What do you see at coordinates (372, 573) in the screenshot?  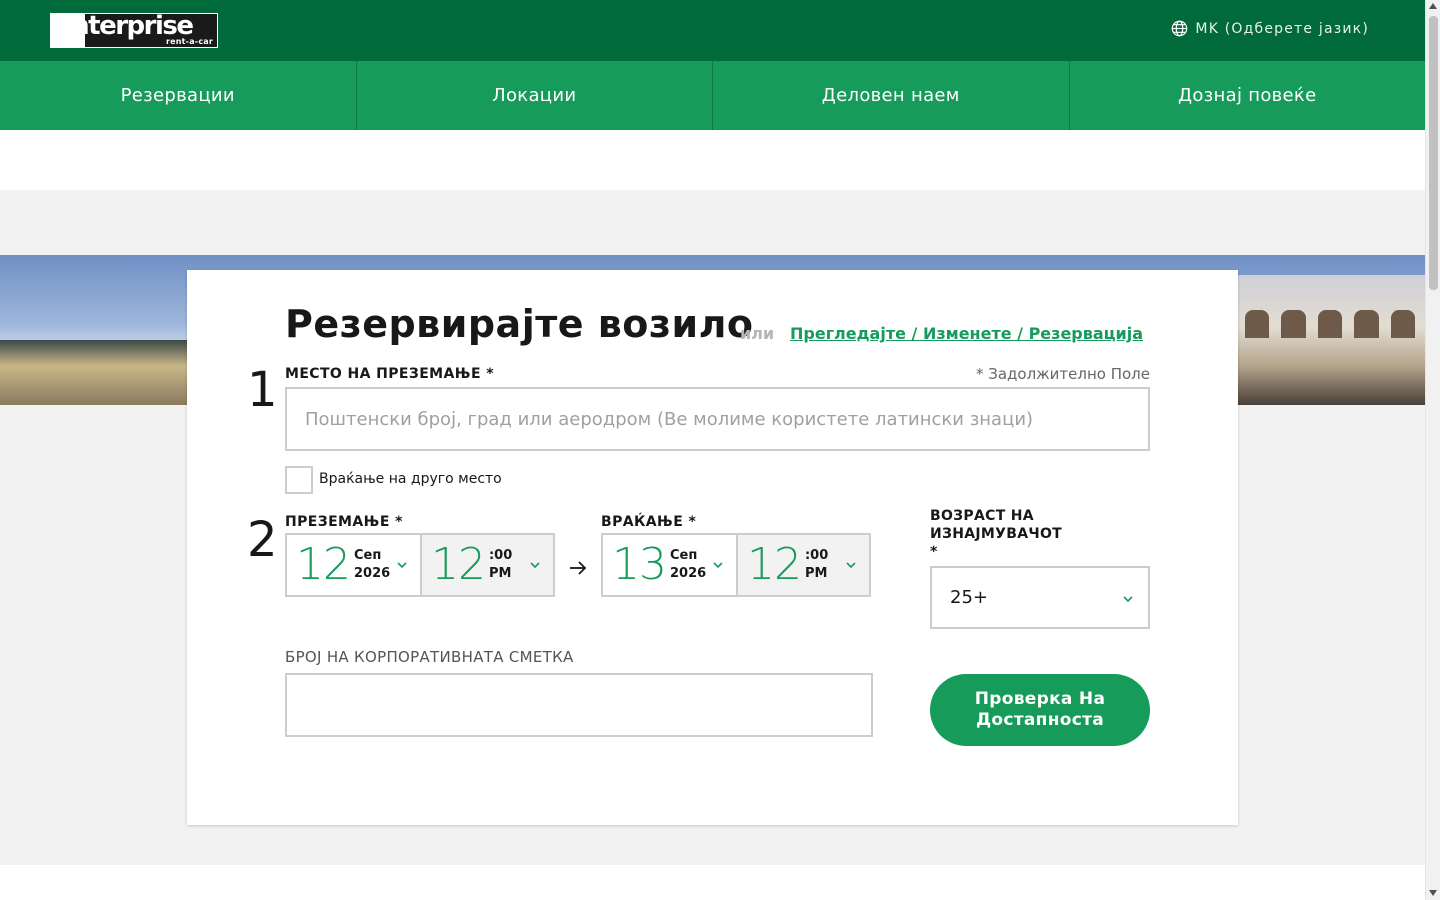 I see `pickup-year: 2026` at bounding box center [372, 573].